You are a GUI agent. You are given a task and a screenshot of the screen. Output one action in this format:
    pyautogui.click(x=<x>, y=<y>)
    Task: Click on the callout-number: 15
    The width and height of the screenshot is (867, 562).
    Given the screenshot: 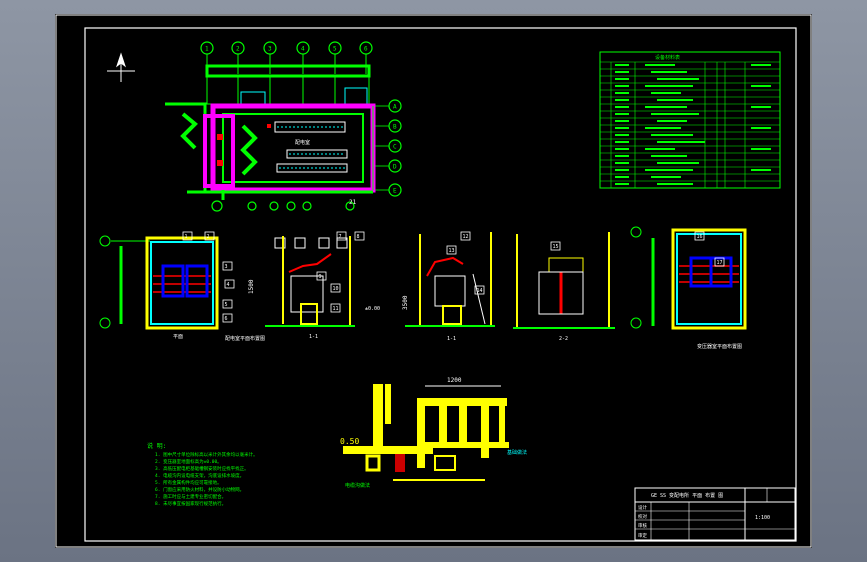 What is the action you would take?
    pyautogui.click(x=556, y=247)
    